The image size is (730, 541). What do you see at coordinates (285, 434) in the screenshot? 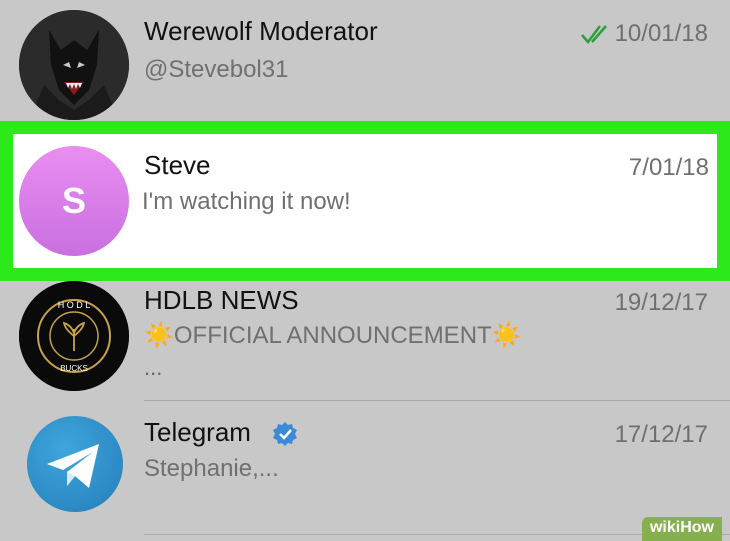
I see `verified-badge-icon` at bounding box center [285, 434].